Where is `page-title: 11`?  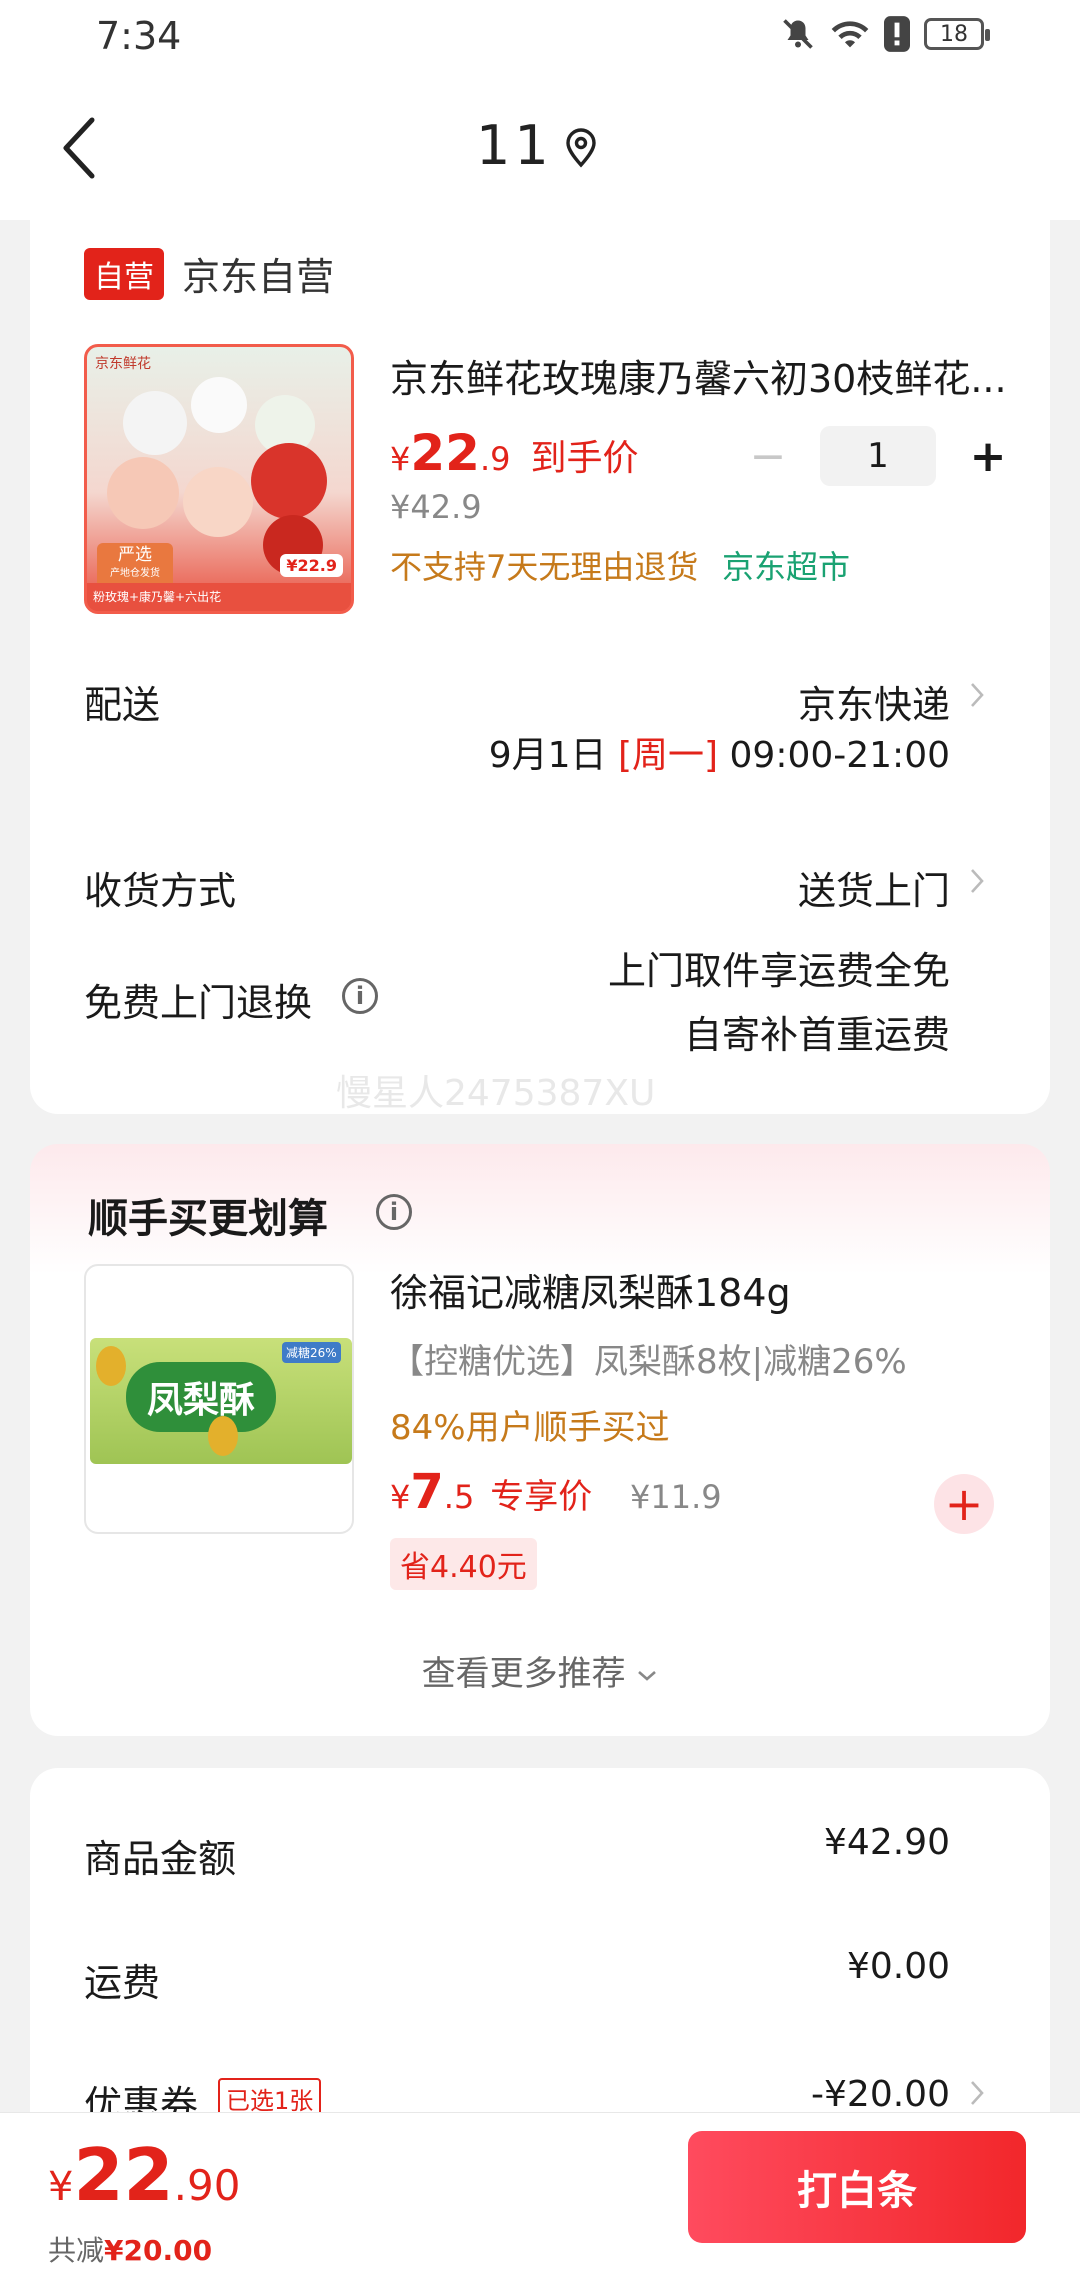 page-title: 11 is located at coordinates (514, 145).